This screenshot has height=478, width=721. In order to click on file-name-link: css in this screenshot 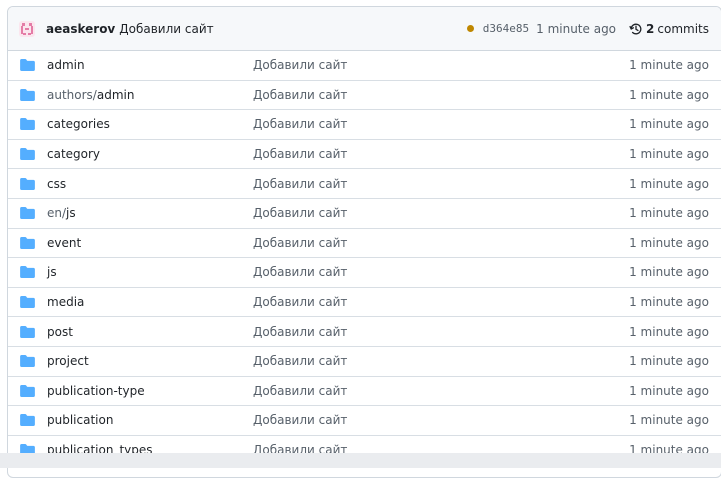, I will do `click(150, 184)`.